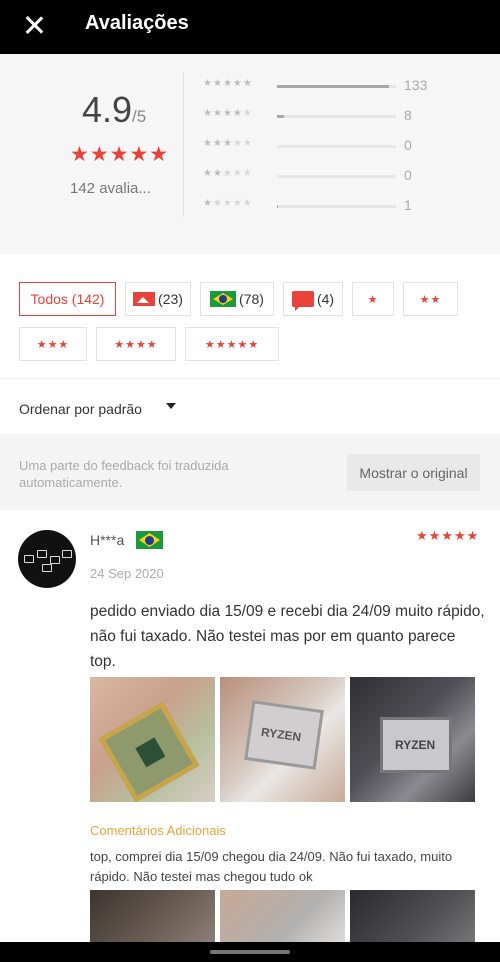 The width and height of the screenshot is (500, 962). I want to click on comment-icon, so click(302, 301).